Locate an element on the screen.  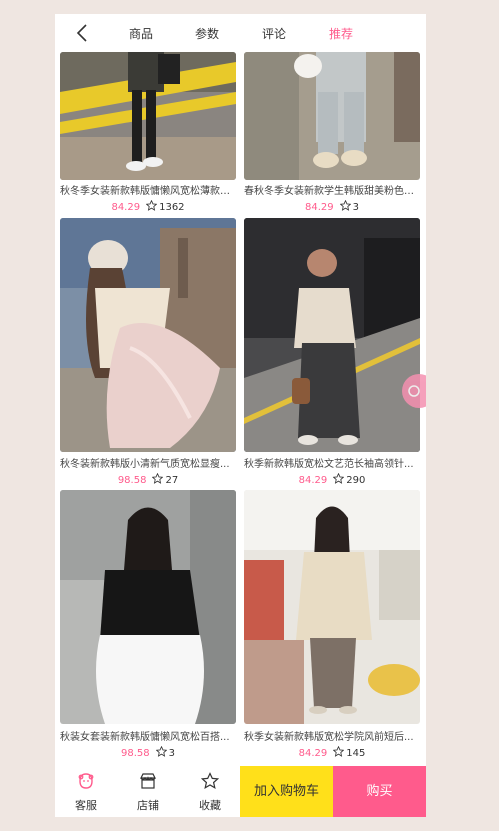
product-card: 秋季新款韩版宽松文艺范长袖高领针... 84.29 290 is located at coordinates (332, 353).